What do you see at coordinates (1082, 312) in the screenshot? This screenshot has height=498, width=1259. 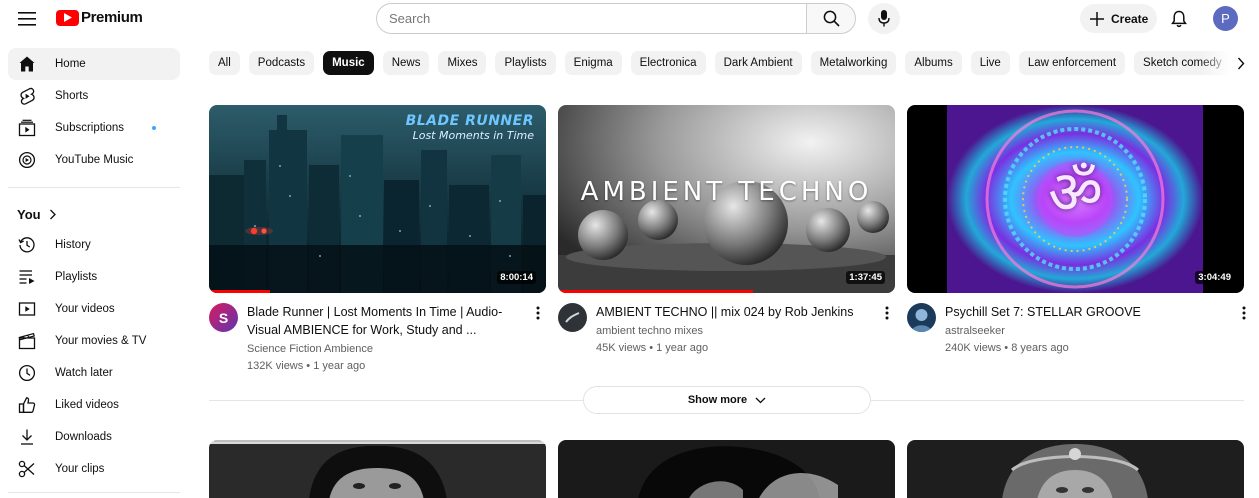 I see `video-title: Psychill Set 7: STELLAR GROOVE` at bounding box center [1082, 312].